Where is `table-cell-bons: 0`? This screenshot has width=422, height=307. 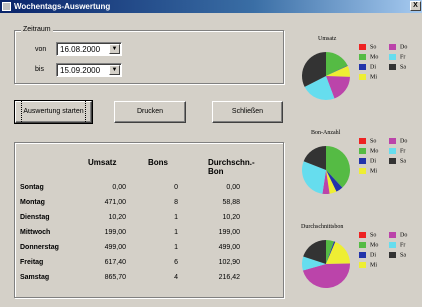 table-cell-bons: 0 is located at coordinates (176, 187).